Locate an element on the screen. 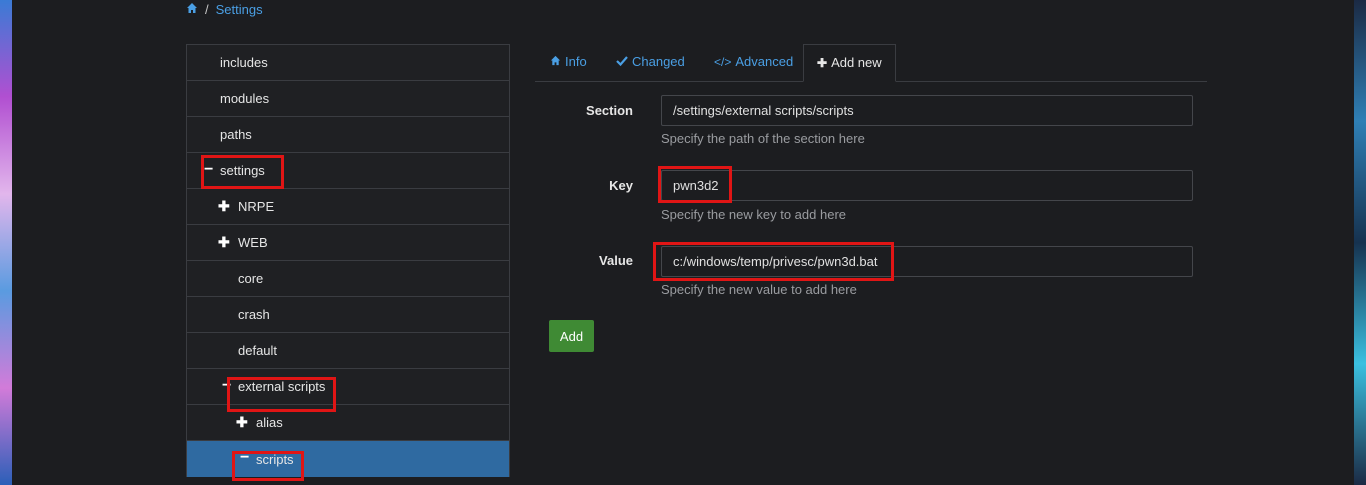 This screenshot has height=485, width=1366. tree-item-modules: modules is located at coordinates (348, 99).